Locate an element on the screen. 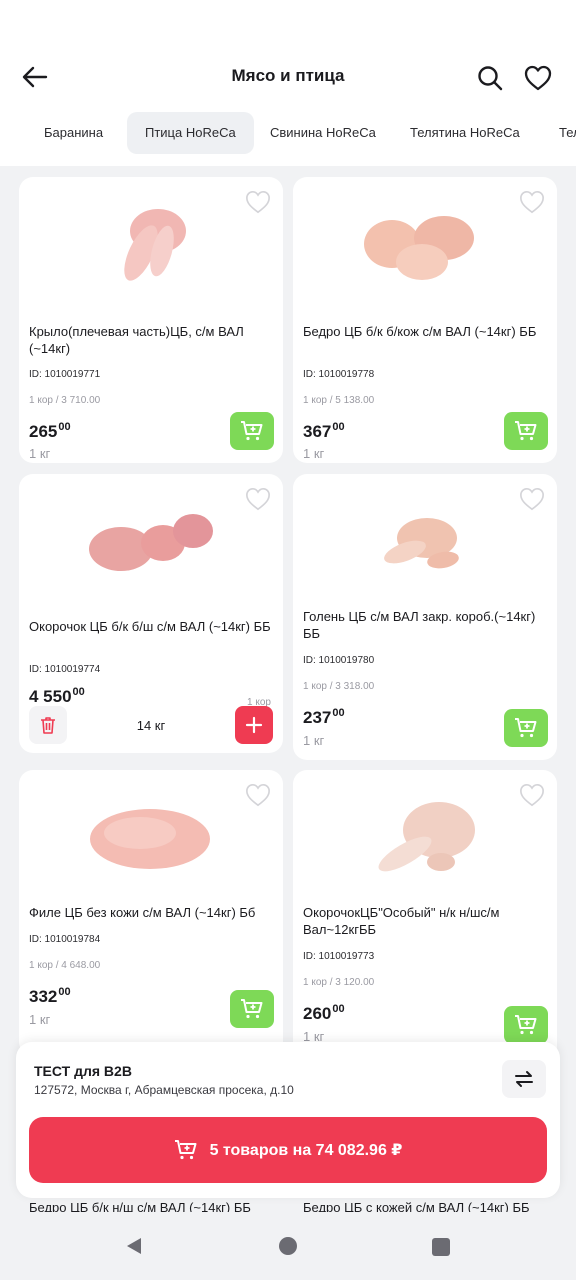 This screenshot has height=1280, width=576. chicken-leg-fillet-image is located at coordinates (151, 542).